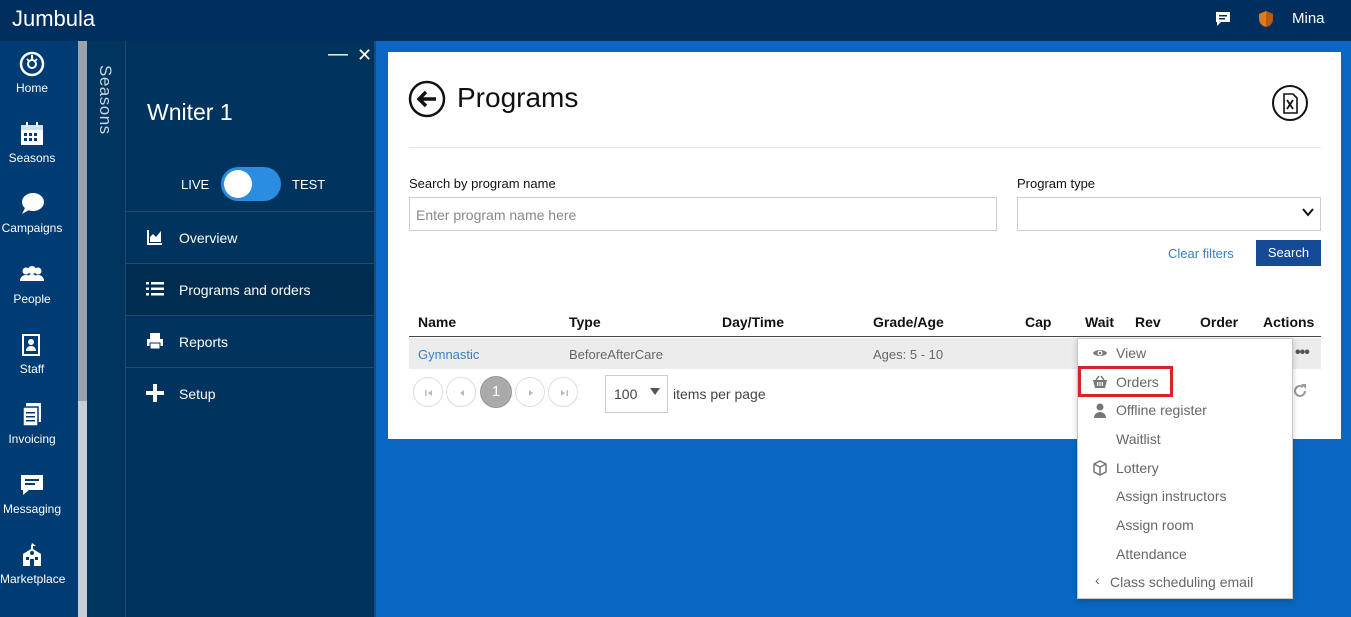  What do you see at coordinates (1099, 322) in the screenshot?
I see `col-wait: Wait` at bounding box center [1099, 322].